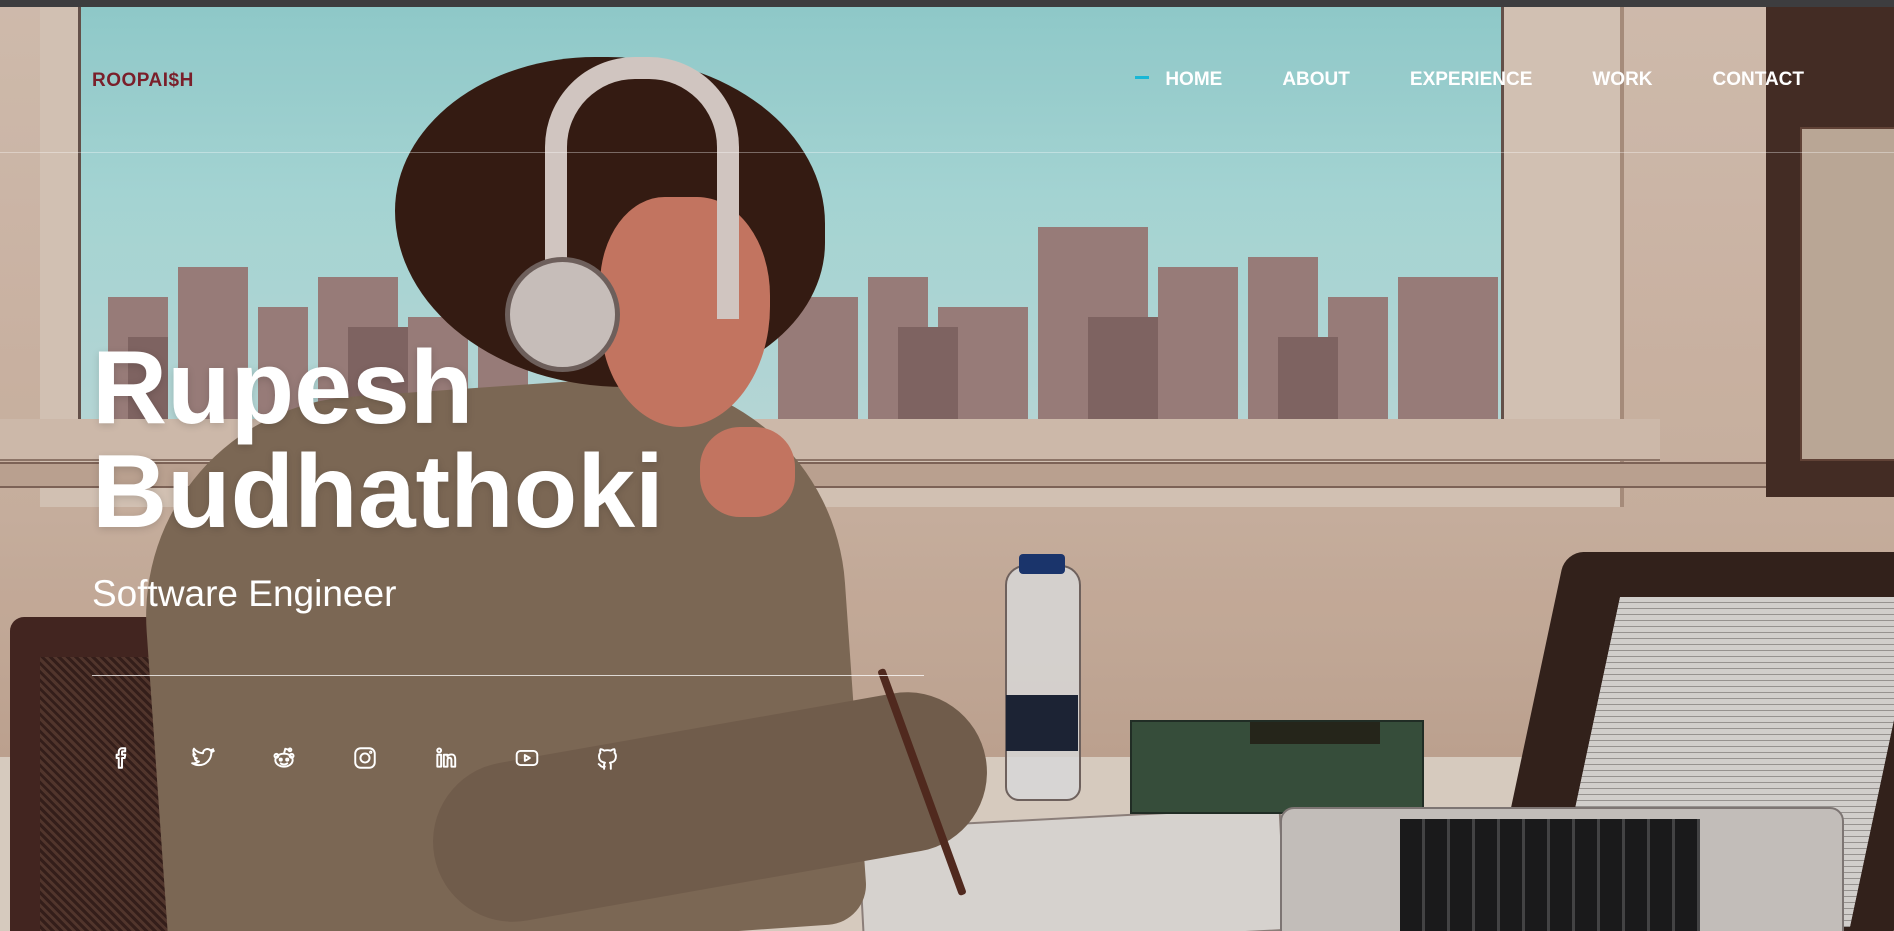  I want to click on hero-role: Software Engineer, so click(244, 593).